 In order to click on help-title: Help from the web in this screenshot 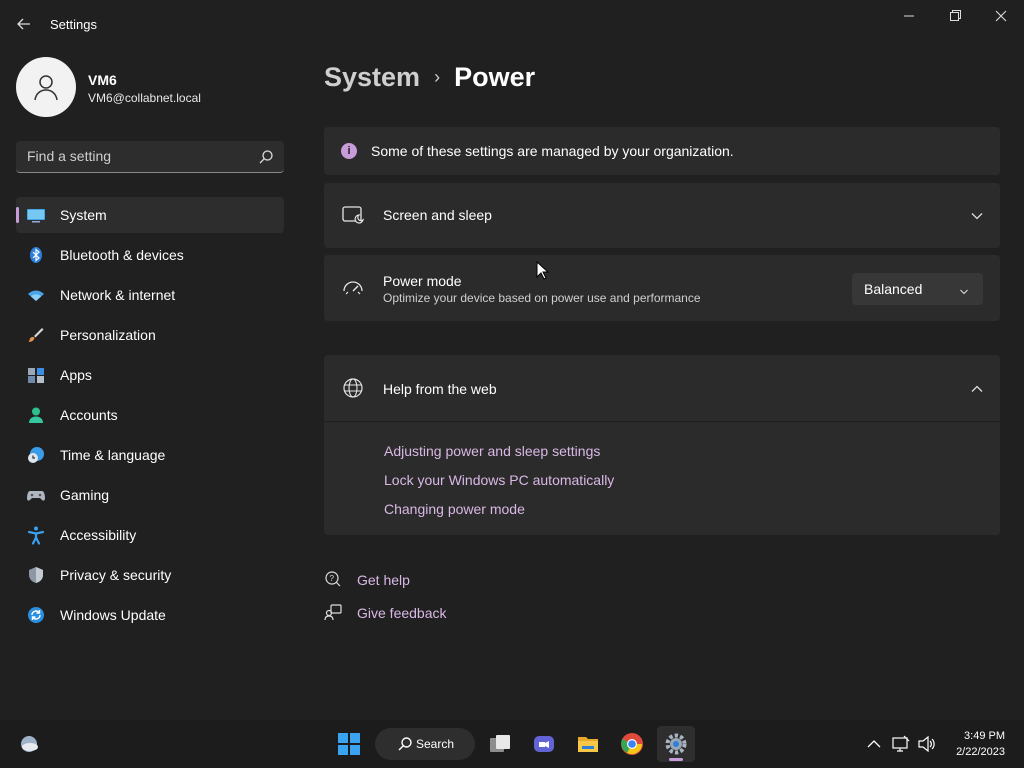, I will do `click(440, 389)`.